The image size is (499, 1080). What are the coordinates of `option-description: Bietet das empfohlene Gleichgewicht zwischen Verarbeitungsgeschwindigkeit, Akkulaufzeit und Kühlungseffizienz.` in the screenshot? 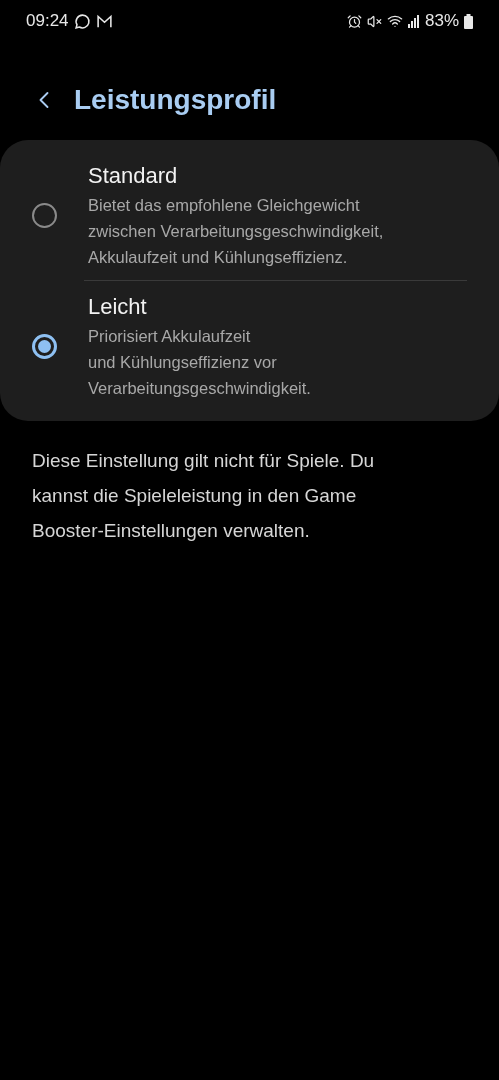 It's located at (236, 231).